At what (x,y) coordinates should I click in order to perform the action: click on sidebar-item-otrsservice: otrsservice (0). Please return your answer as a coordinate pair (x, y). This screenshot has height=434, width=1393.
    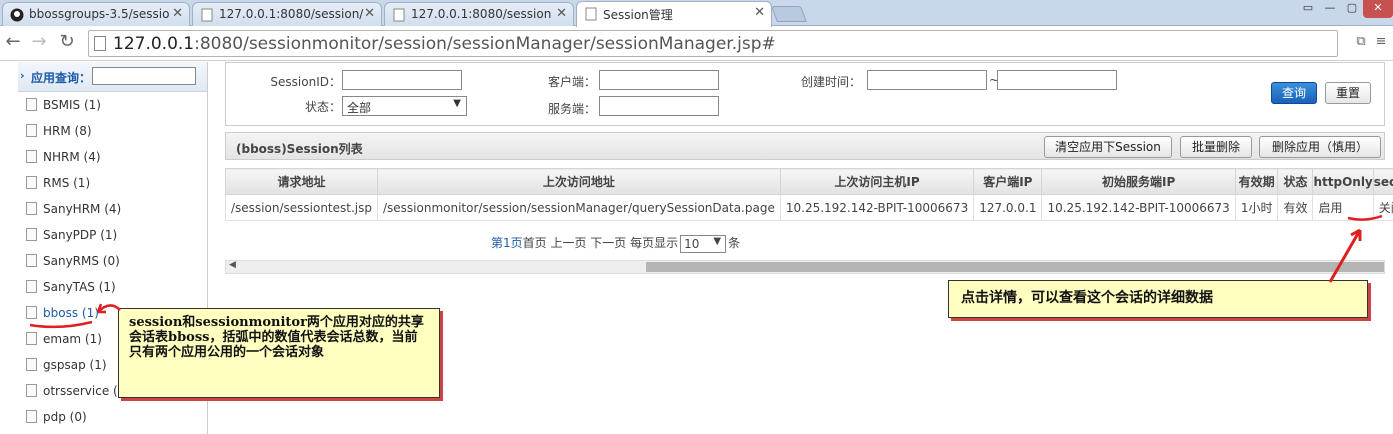
    Looking at the image, I should click on (78, 394).